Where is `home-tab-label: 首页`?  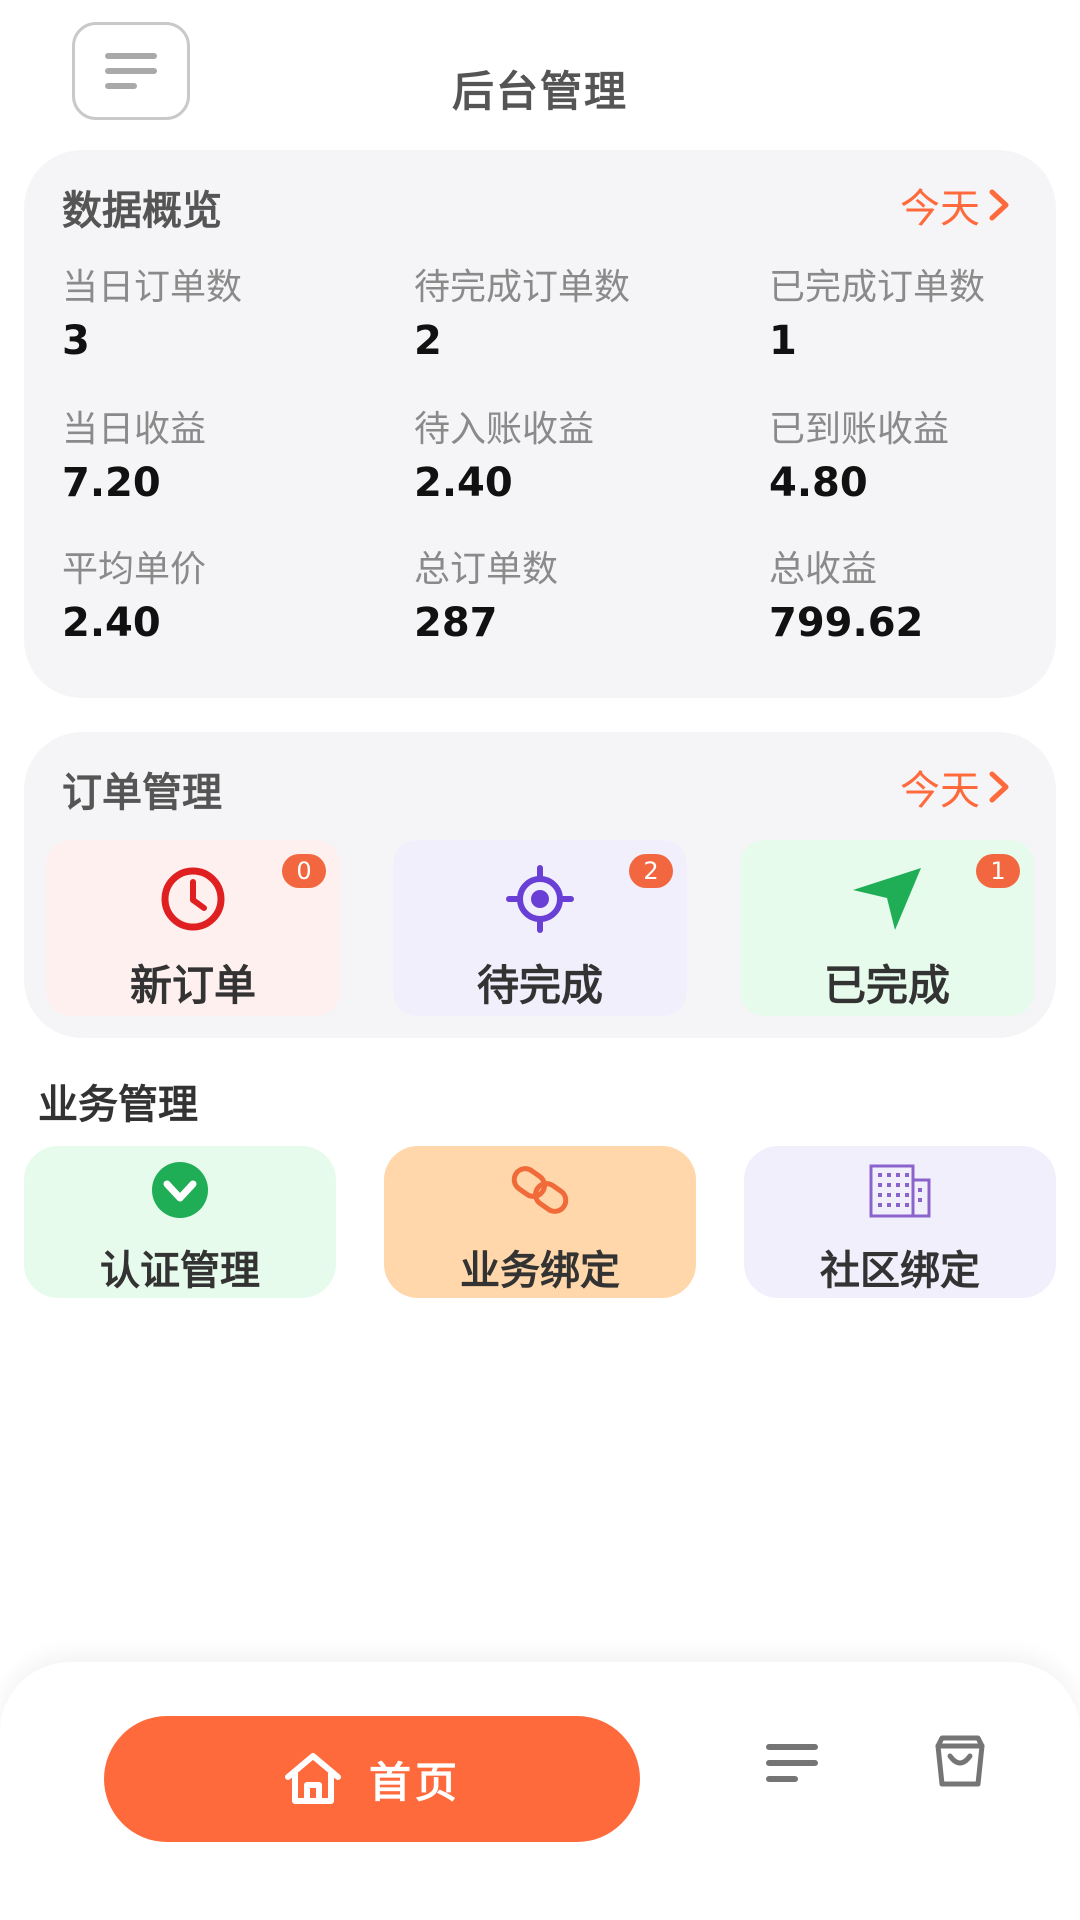
home-tab-label: 首页 is located at coordinates (414, 1782).